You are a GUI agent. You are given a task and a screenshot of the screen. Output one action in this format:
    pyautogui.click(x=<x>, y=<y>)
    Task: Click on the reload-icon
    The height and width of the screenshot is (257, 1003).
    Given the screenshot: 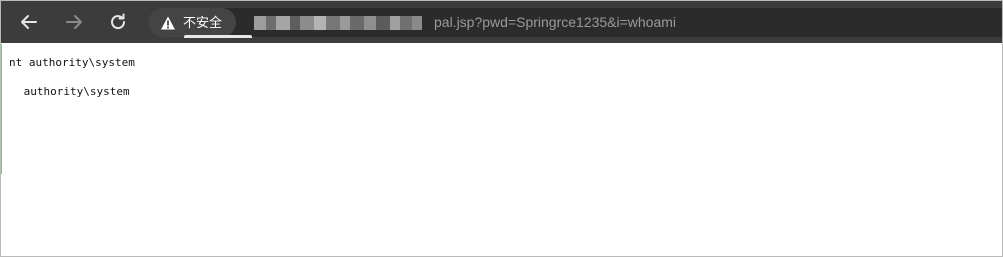 What is the action you would take?
    pyautogui.click(x=118, y=21)
    